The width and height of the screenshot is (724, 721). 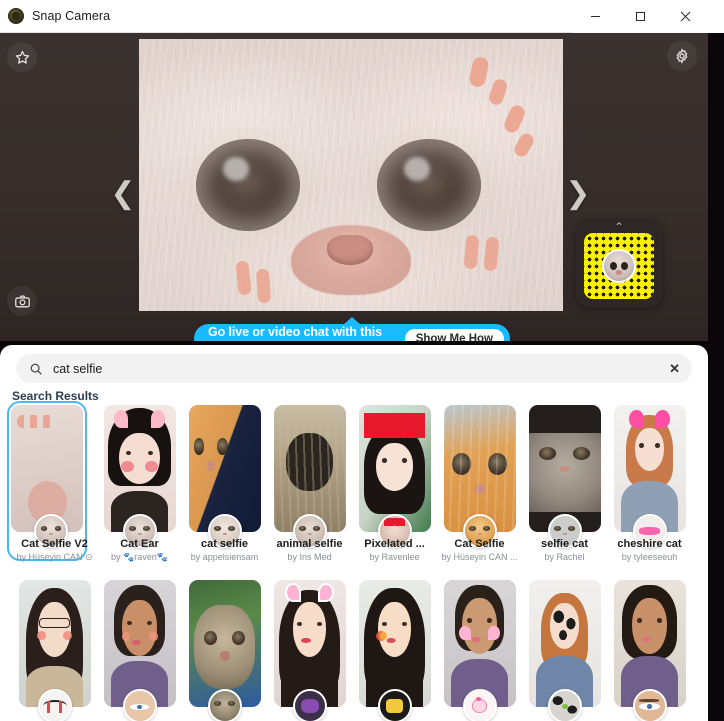 I want to click on lens-card: cat selfie by appelsiensam, so click(x=224, y=492).